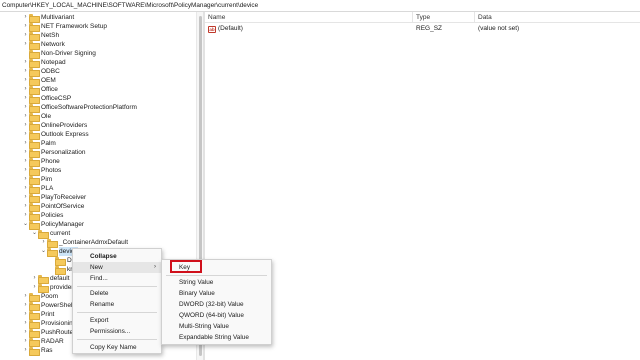 The width and height of the screenshot is (640, 360). I want to click on tree-item: › default, so click(50, 279).